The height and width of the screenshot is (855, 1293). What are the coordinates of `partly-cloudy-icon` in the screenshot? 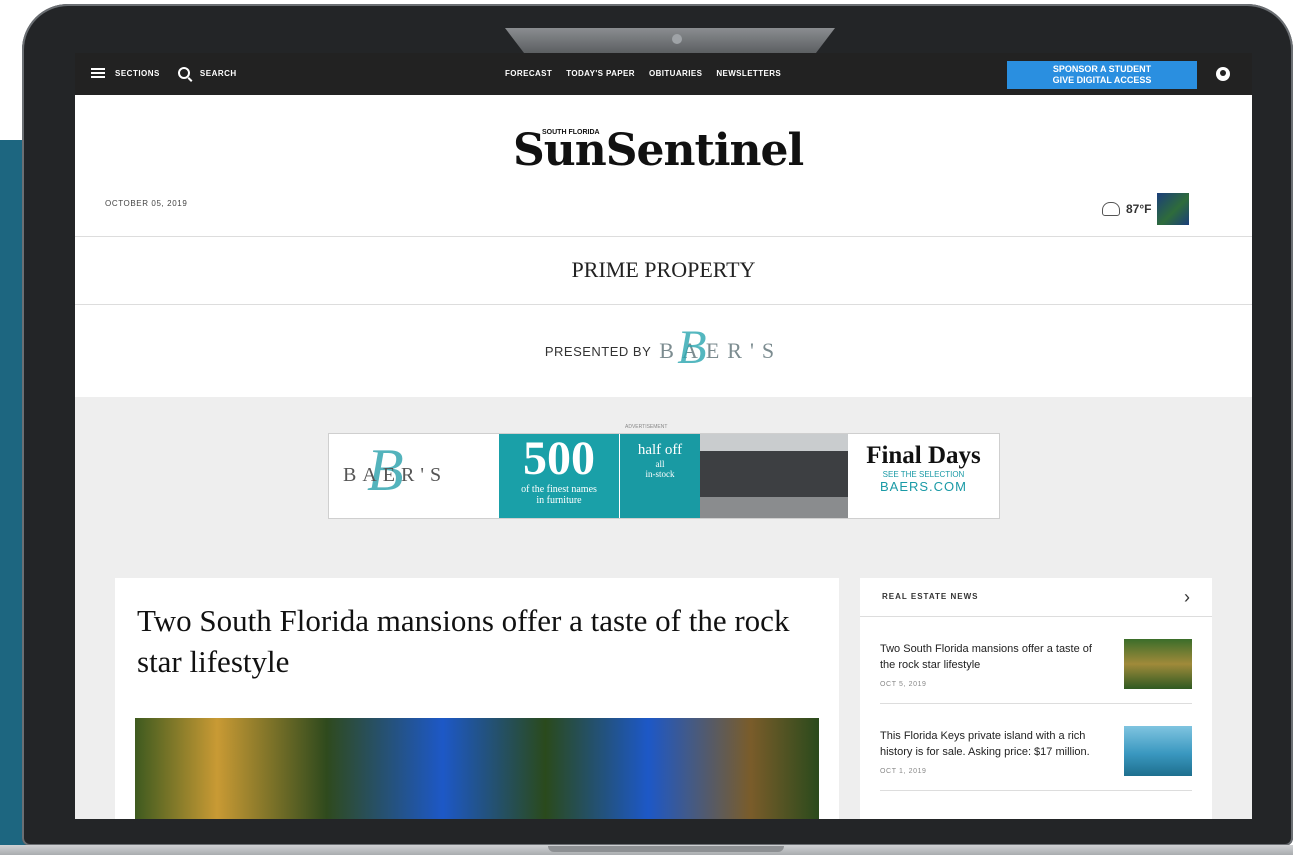 It's located at (1111, 209).